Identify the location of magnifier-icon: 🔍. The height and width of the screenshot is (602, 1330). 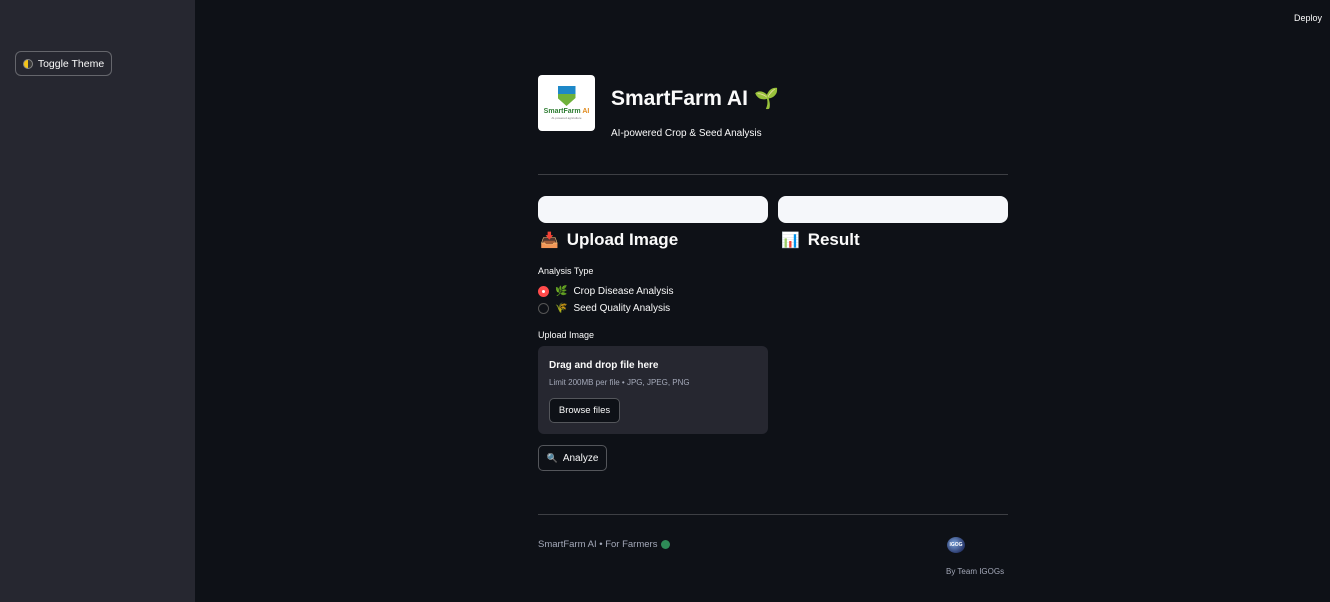
(552, 457).